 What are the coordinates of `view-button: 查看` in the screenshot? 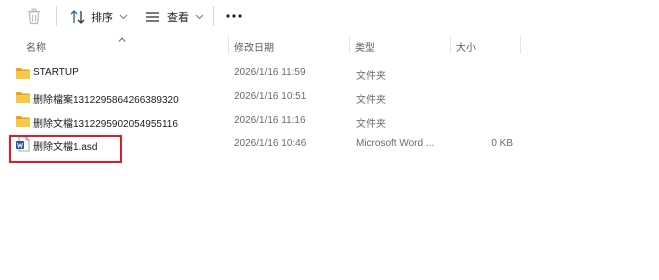 It's located at (174, 17).